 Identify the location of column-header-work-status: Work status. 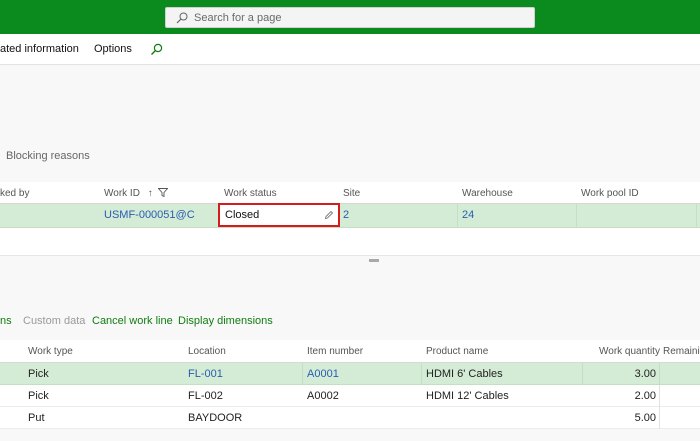
(250, 193).